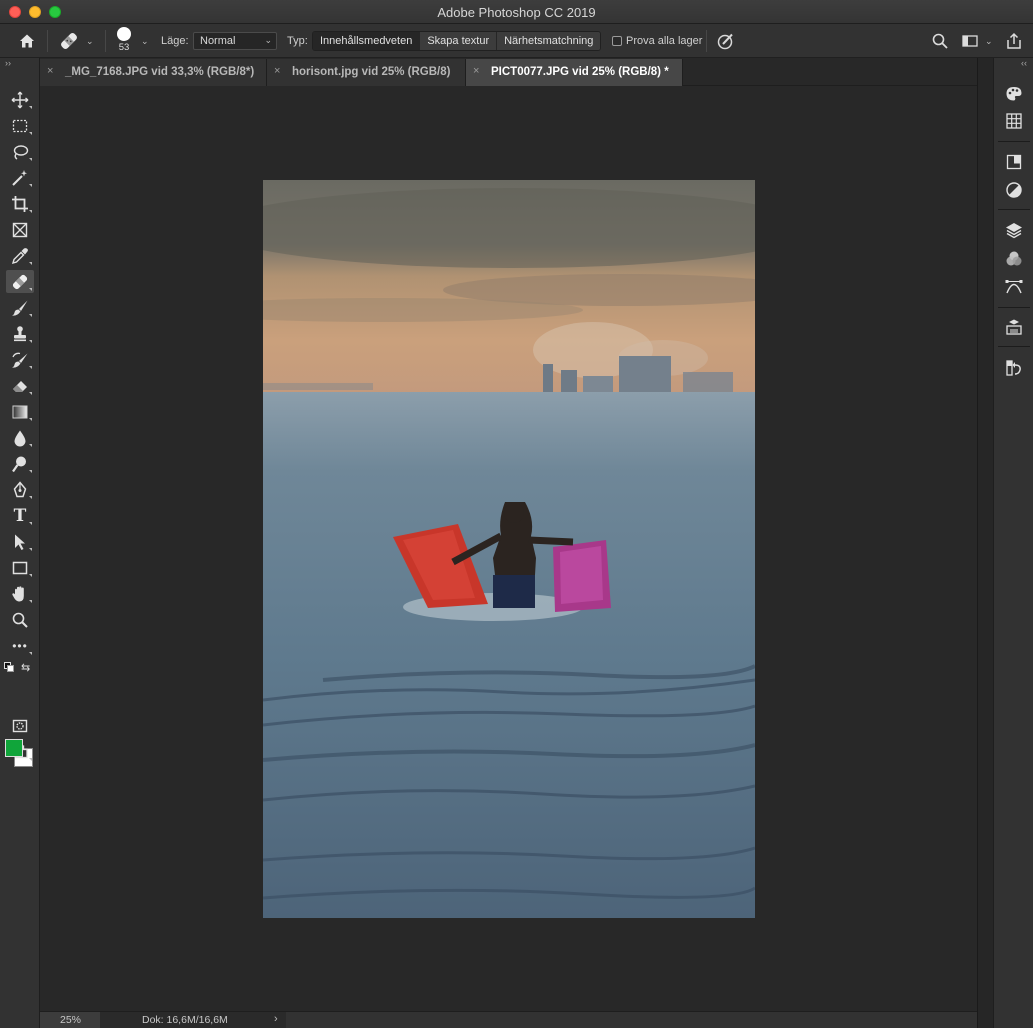 The width and height of the screenshot is (1033, 1028). What do you see at coordinates (160, 72) in the screenshot?
I see `tab-label: _MG_7168.JPG vid 33,3% (RGB/8*)` at bounding box center [160, 72].